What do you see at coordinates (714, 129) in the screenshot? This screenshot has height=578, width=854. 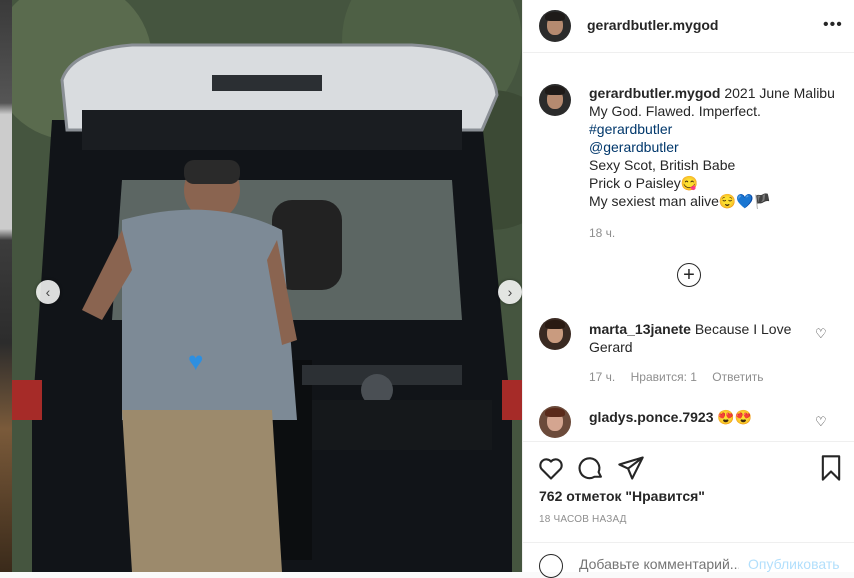 I see `hashtag-link: #gerardbutler` at bounding box center [714, 129].